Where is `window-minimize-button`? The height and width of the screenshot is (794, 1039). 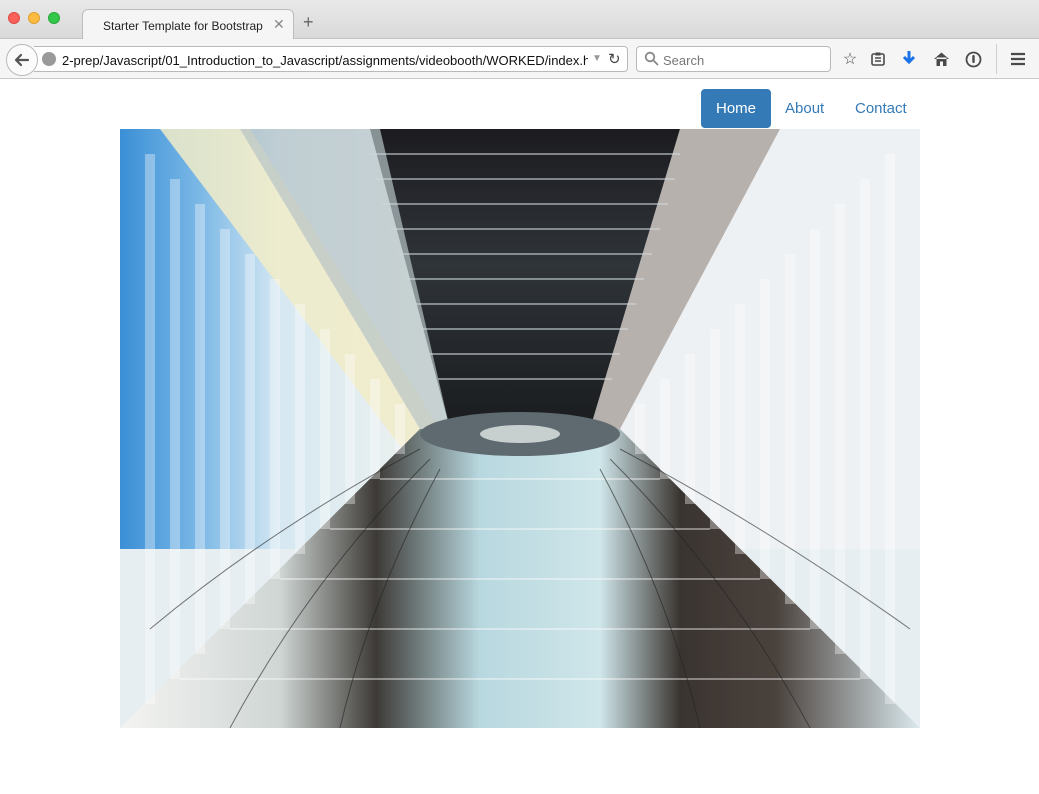
window-minimize-button is located at coordinates (34, 18).